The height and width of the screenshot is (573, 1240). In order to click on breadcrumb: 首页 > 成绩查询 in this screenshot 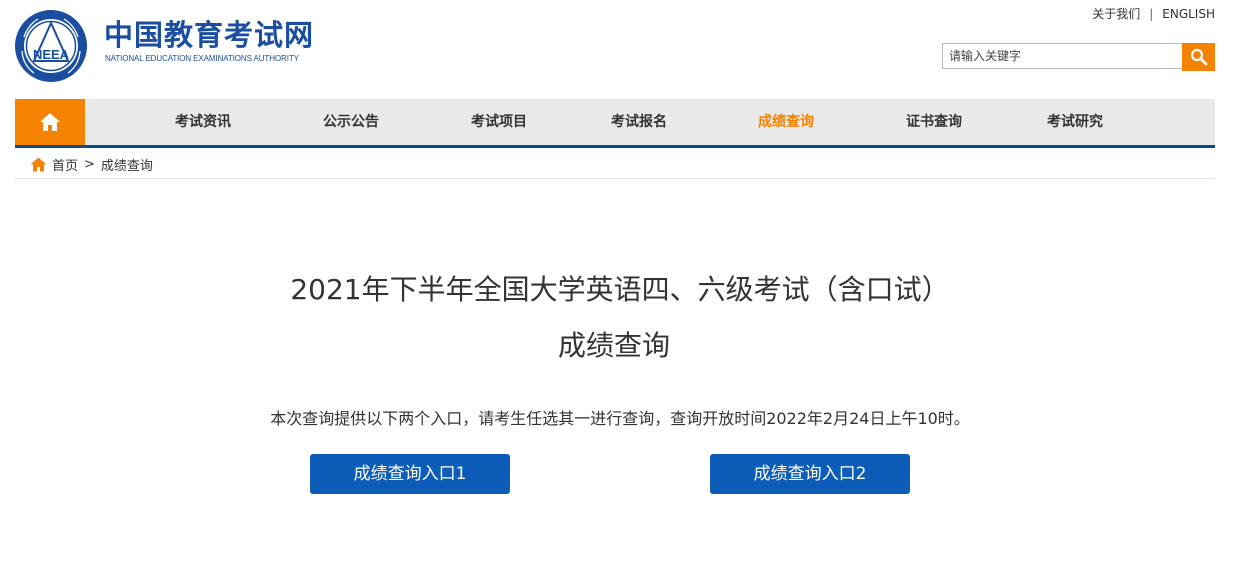, I will do `click(91, 164)`.